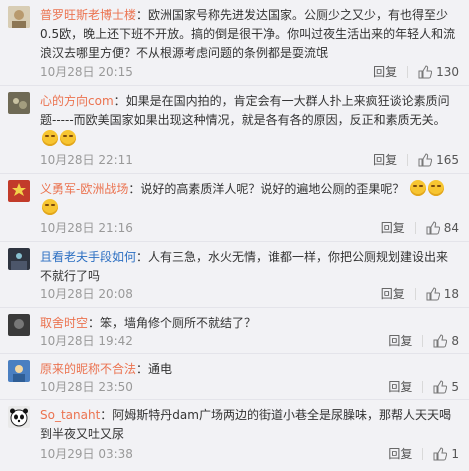 Image resolution: width=469 pixels, height=471 pixels. I want to click on like-count: 84, so click(451, 228).